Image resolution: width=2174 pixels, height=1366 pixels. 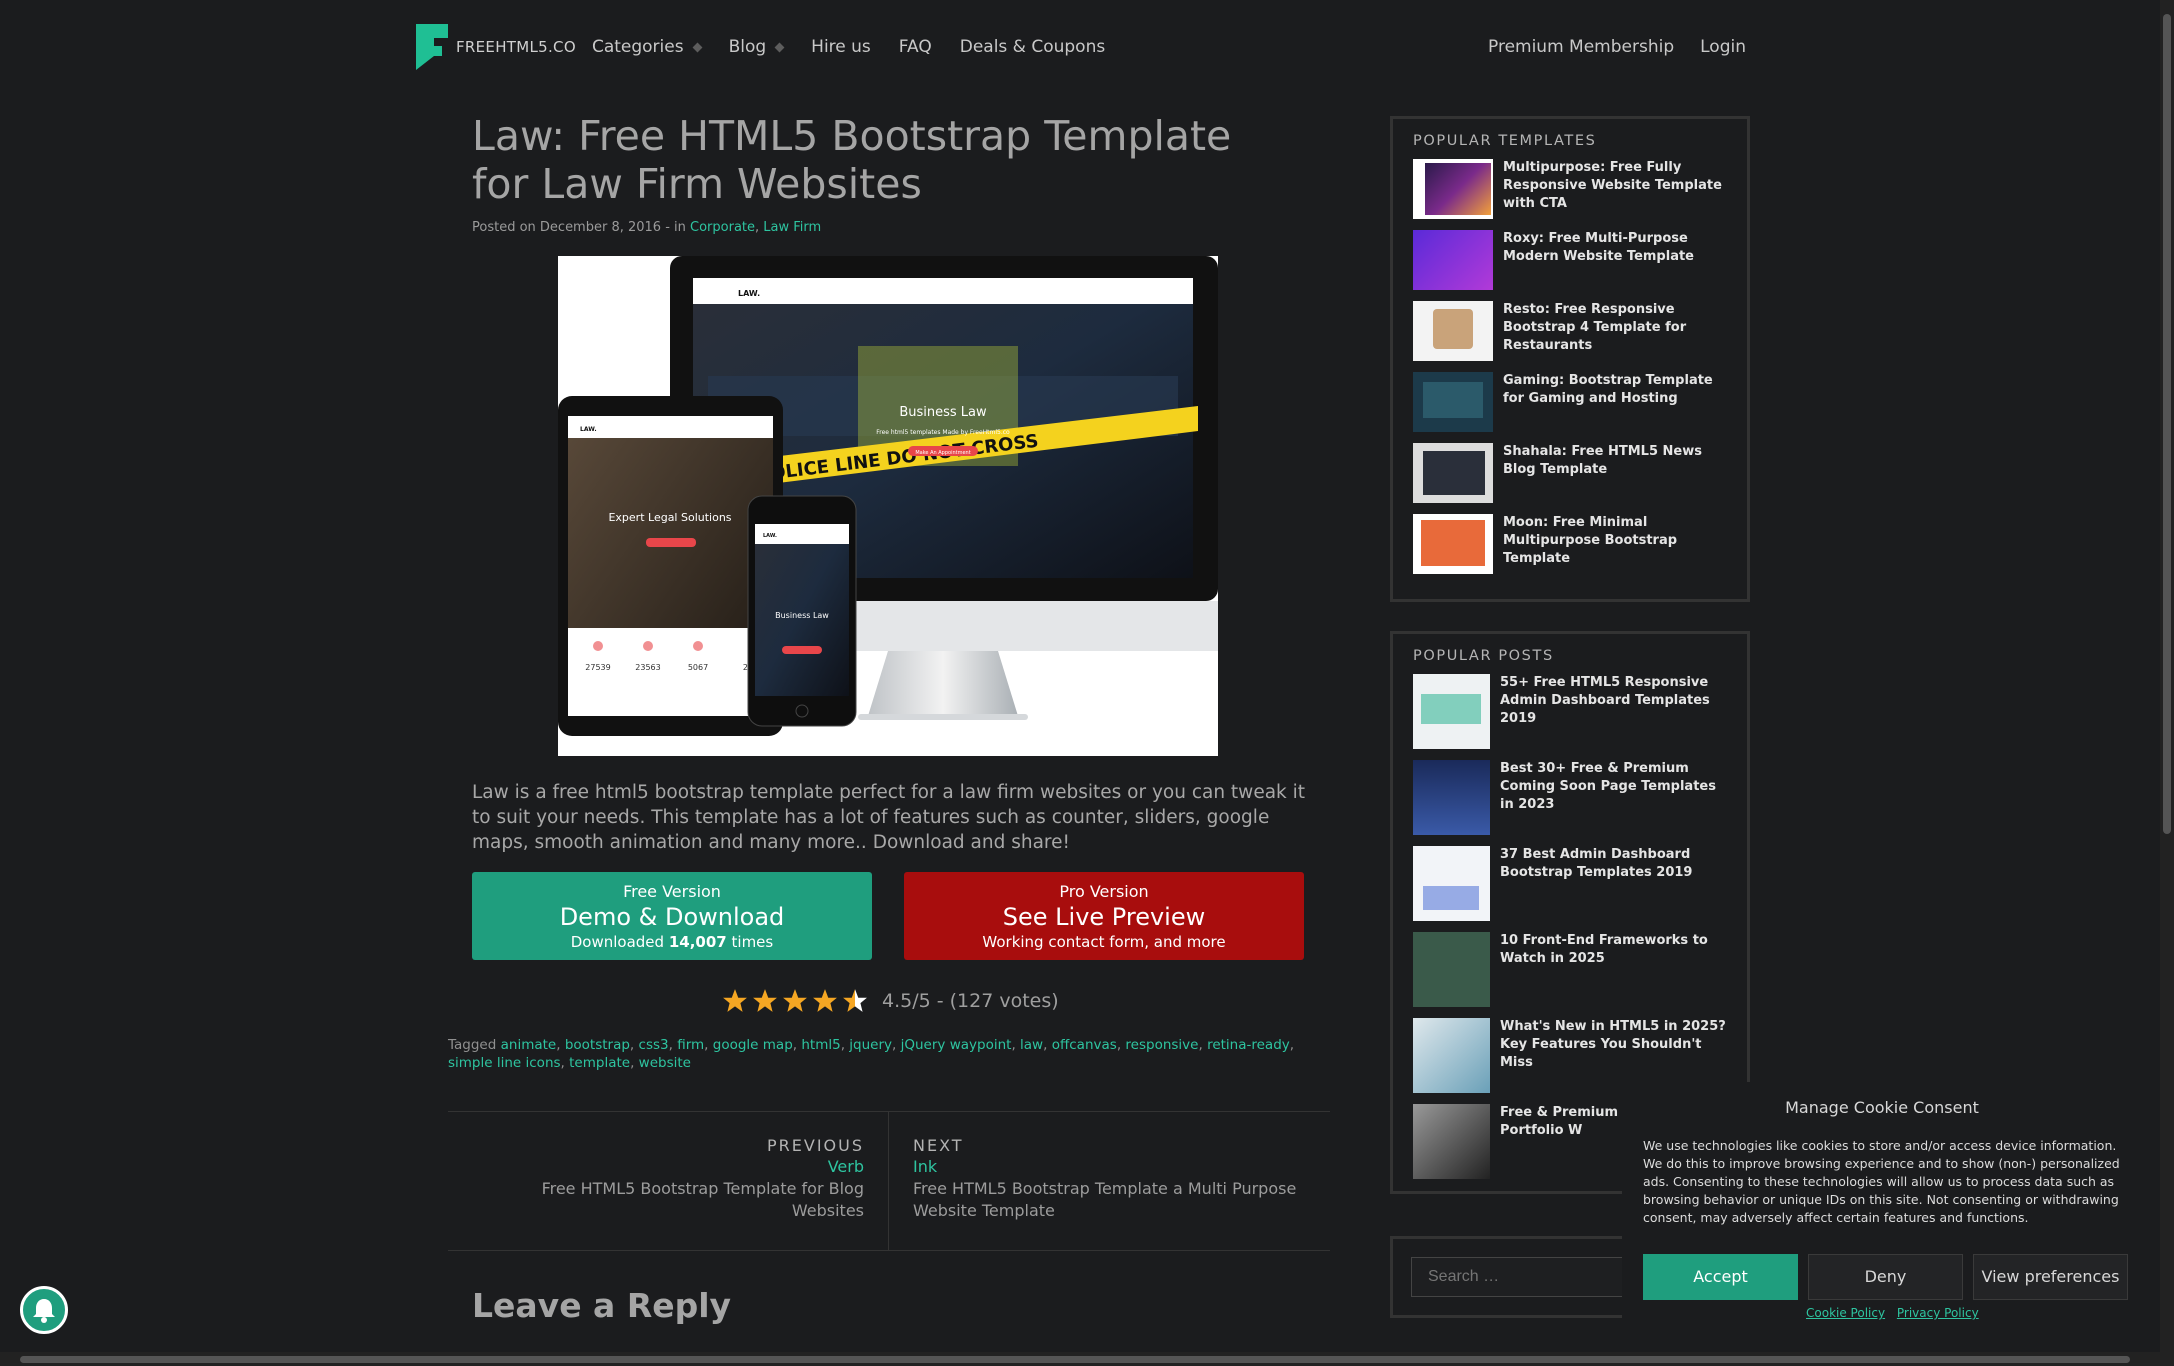 What do you see at coordinates (1104, 942) in the screenshot?
I see `pro-note: Working contact form, and more` at bounding box center [1104, 942].